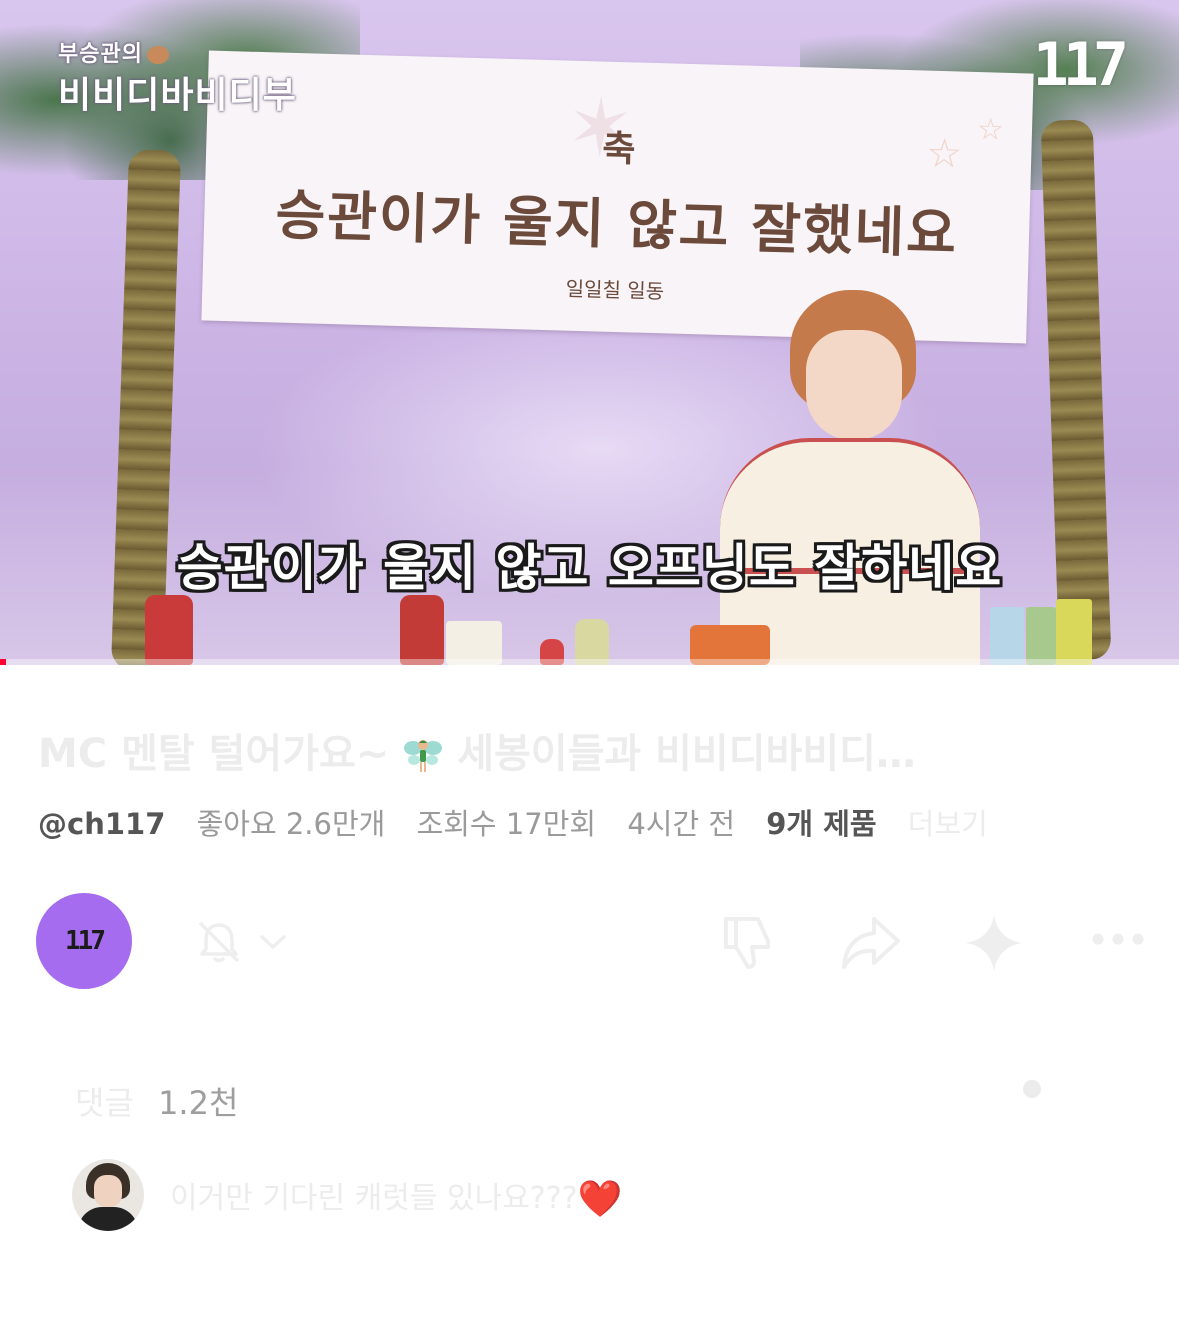 The image size is (1179, 1318). Describe the element at coordinates (291, 824) in the screenshot. I see `likes-count: 좋아요 2.6만개` at that location.